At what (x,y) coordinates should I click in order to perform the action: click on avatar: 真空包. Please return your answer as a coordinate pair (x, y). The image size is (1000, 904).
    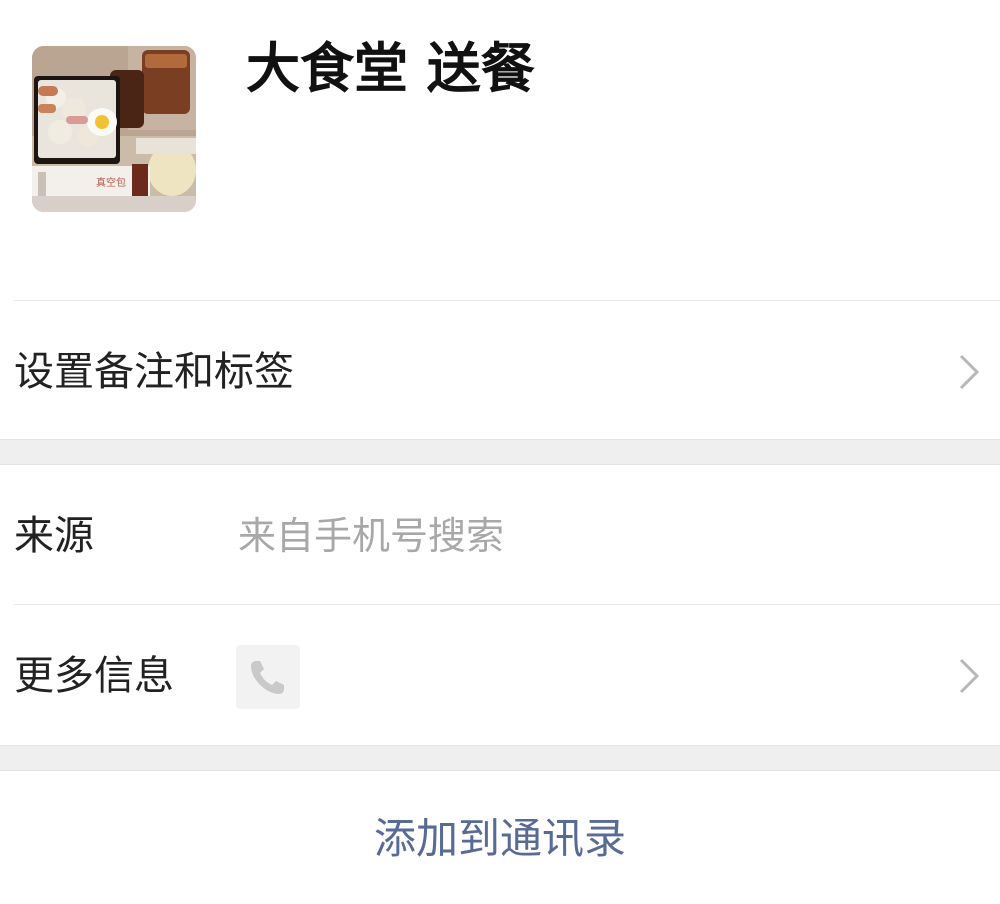
    Looking at the image, I should click on (114, 129).